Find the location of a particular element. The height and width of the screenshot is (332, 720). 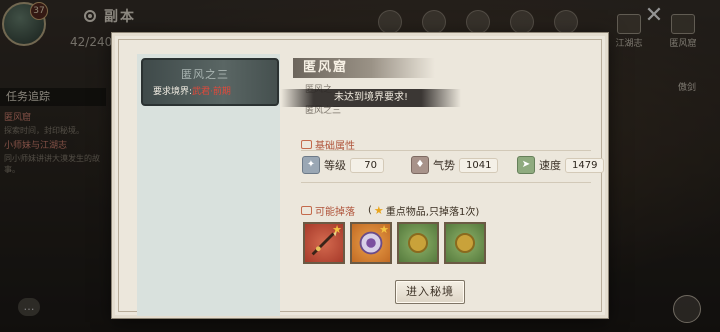

drops-note: ( ★ 重点物品,只掉落1次) is located at coordinates (423, 210).